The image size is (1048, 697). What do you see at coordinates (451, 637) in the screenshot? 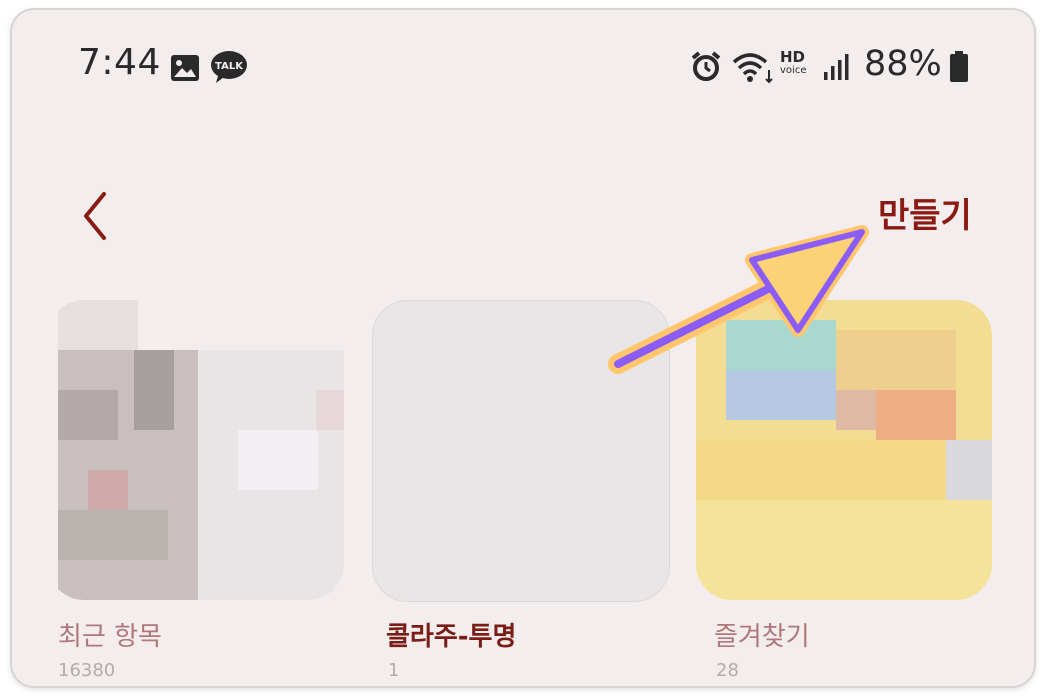
I see `album-name-collage: 콜라주-투명` at bounding box center [451, 637].